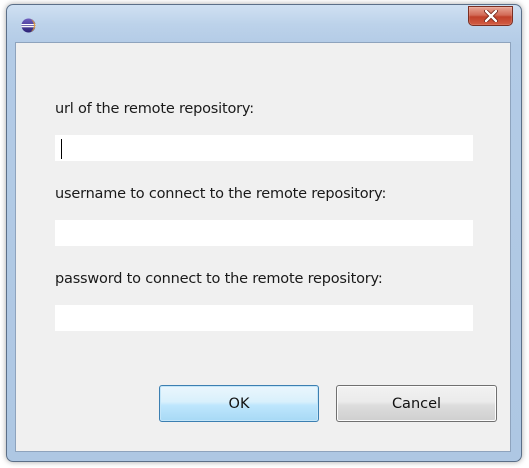  What do you see at coordinates (264, 318) in the screenshot?
I see `password-field` at bounding box center [264, 318].